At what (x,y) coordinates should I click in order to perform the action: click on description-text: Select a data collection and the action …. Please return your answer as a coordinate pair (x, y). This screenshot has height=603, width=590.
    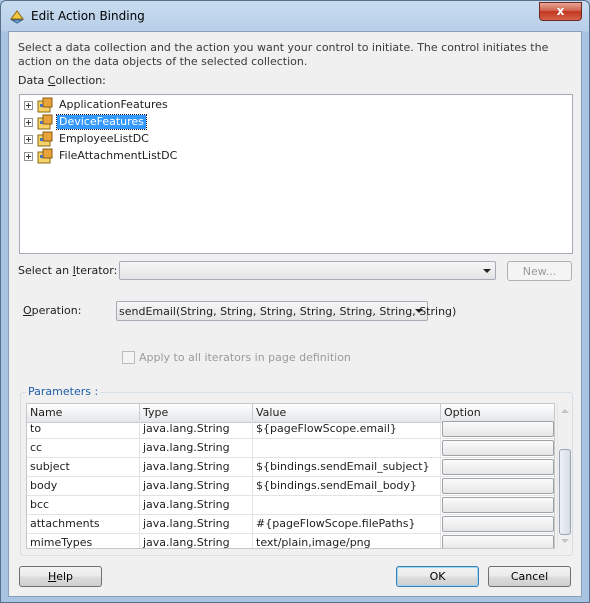
    Looking at the image, I should click on (283, 54).